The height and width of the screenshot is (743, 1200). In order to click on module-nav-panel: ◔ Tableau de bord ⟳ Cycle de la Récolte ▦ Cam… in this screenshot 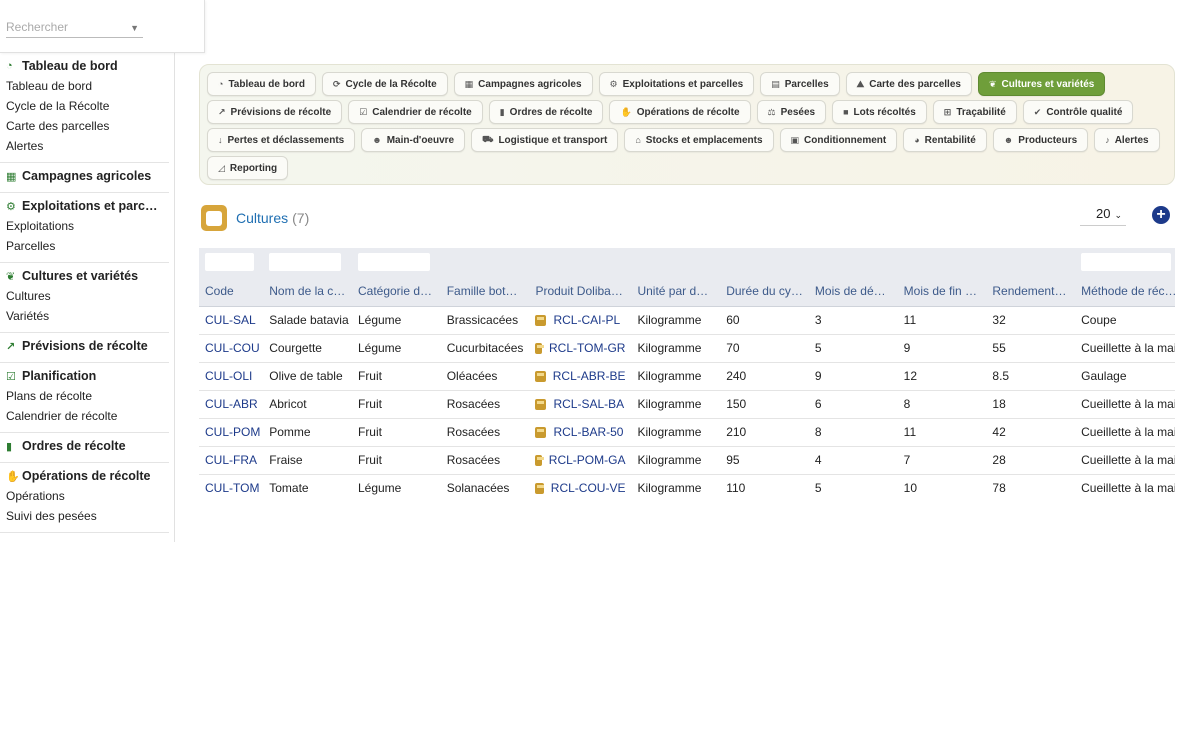, I will do `click(687, 124)`.